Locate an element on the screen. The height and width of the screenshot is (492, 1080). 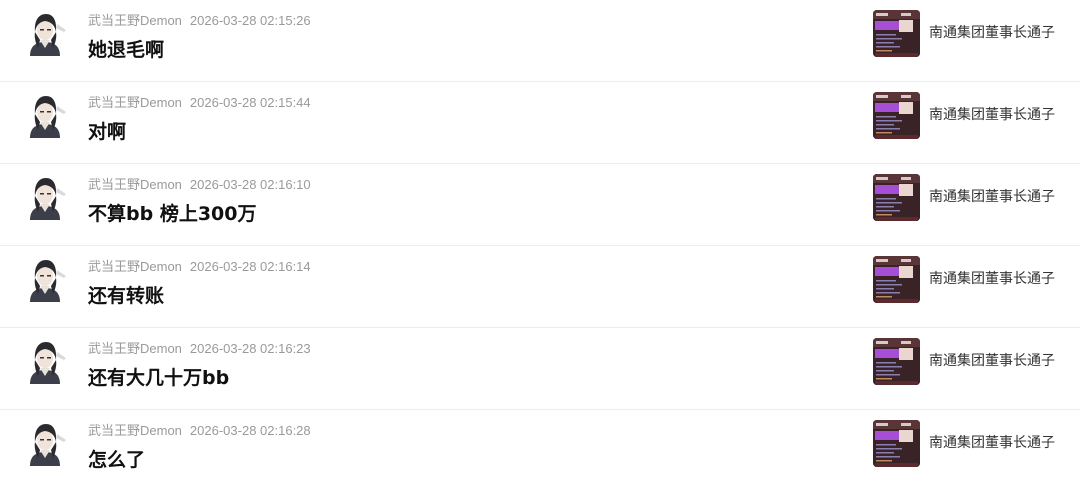
comment-meta: 武当王野Demon 2026-03-28 02:16:10 is located at coordinates (199, 183).